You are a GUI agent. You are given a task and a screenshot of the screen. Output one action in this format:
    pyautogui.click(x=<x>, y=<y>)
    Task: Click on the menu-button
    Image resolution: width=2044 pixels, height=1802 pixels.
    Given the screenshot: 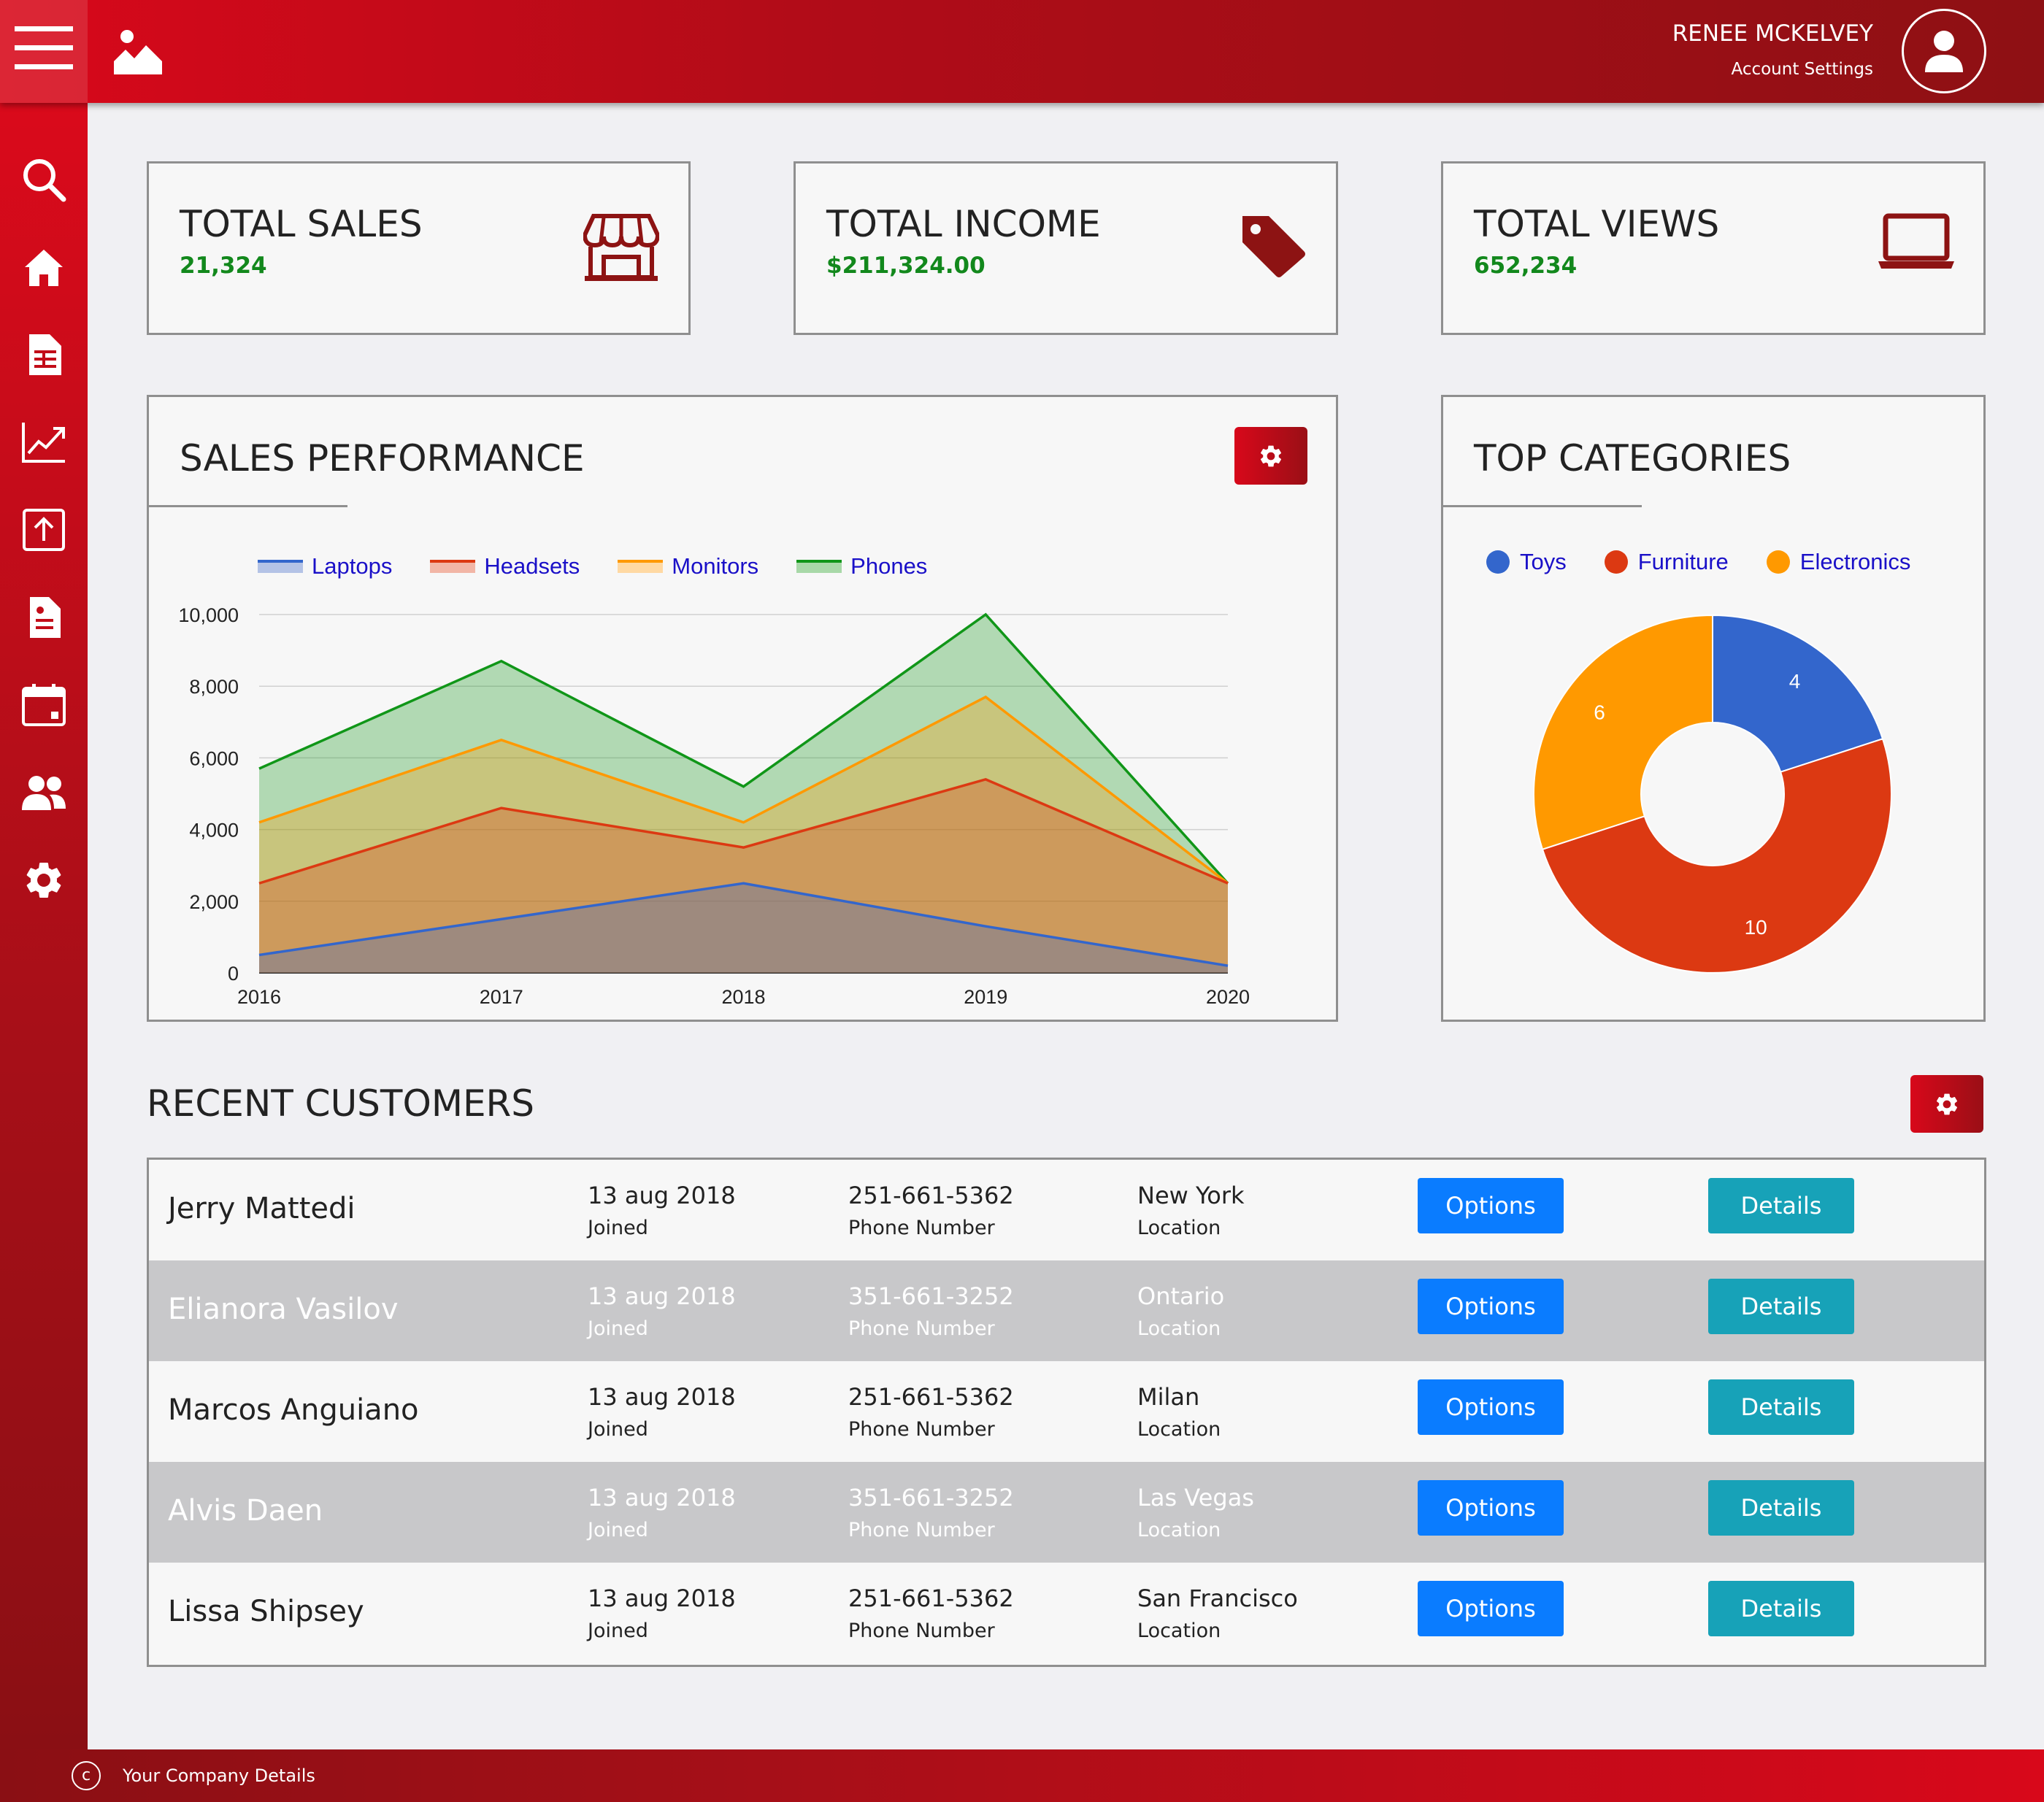 What is the action you would take?
    pyautogui.click(x=44, y=51)
    